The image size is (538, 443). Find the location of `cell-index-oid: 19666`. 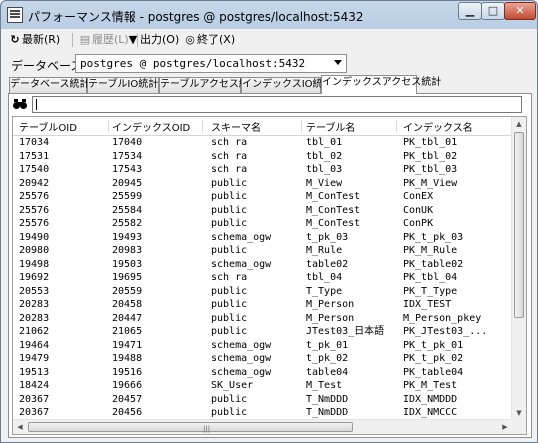

cell-index-oid: 19666 is located at coordinates (127, 385).